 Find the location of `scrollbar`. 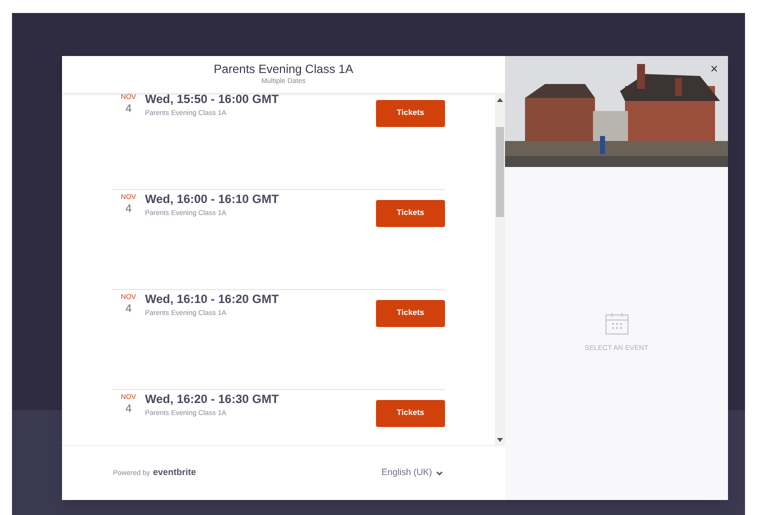

scrollbar is located at coordinates (500, 269).